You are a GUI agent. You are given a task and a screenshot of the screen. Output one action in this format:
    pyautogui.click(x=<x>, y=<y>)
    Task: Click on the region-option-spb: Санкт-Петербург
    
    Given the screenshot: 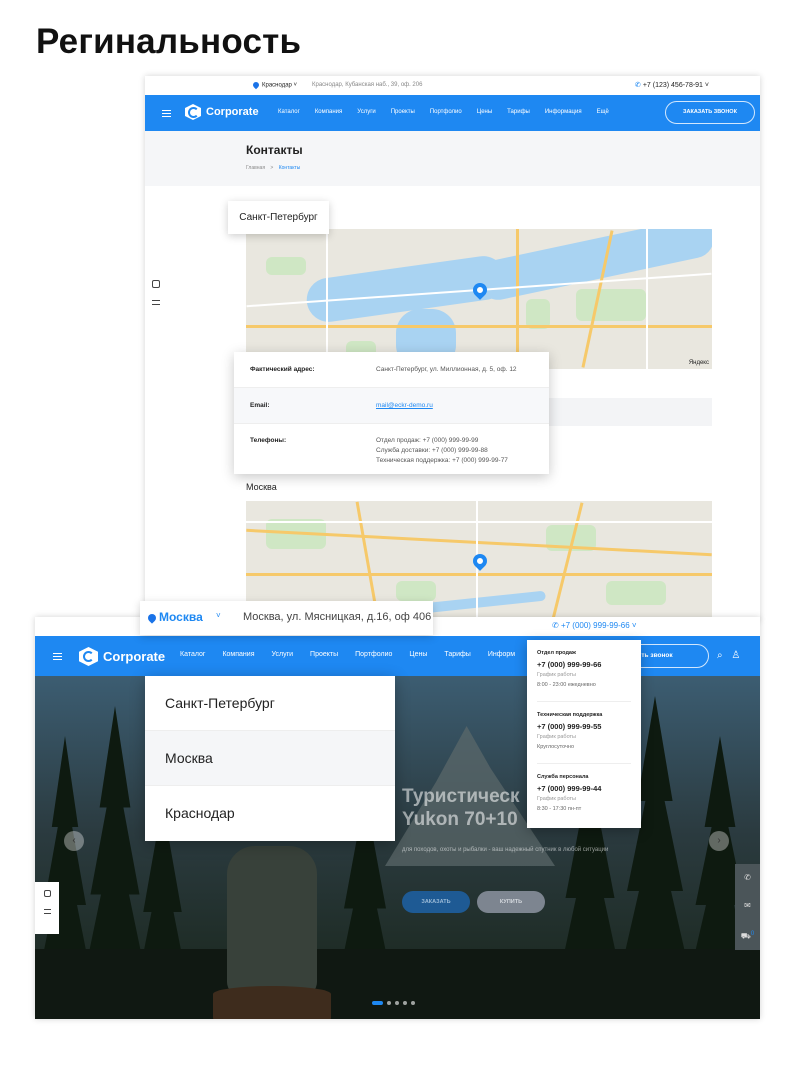 What is the action you would take?
    pyautogui.click(x=270, y=703)
    